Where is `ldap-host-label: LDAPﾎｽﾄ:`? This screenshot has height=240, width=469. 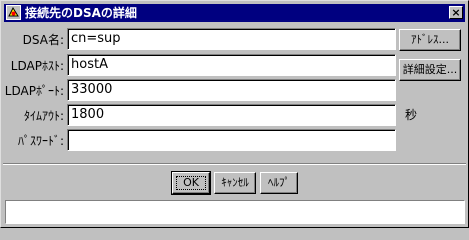 ldap-host-label: LDAPﾎｽﾄ: is located at coordinates (37, 66).